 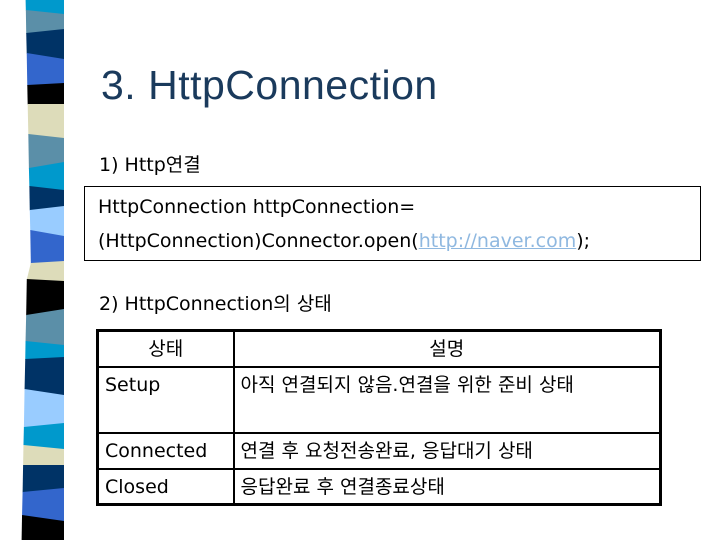 I want to click on header-description: 설명, so click(x=447, y=348).